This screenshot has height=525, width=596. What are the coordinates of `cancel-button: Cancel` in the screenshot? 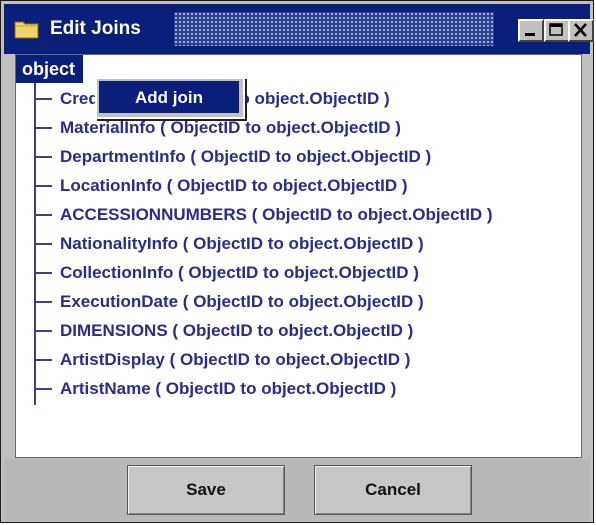 It's located at (393, 490).